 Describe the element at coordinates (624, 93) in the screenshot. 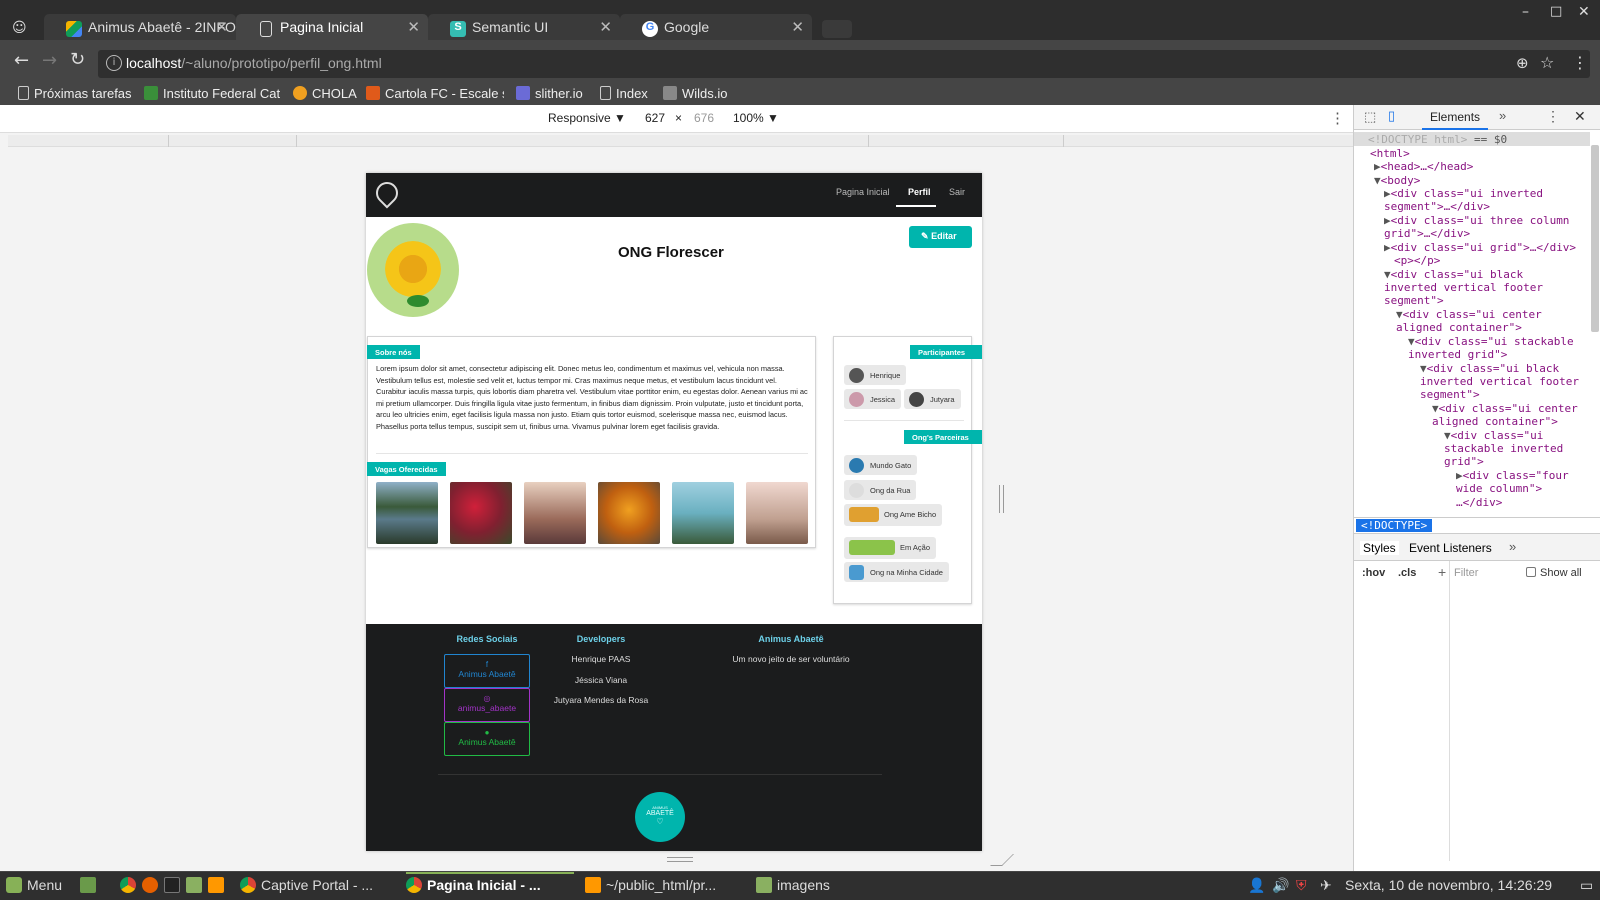

I see `bookmark-index: Index` at that location.